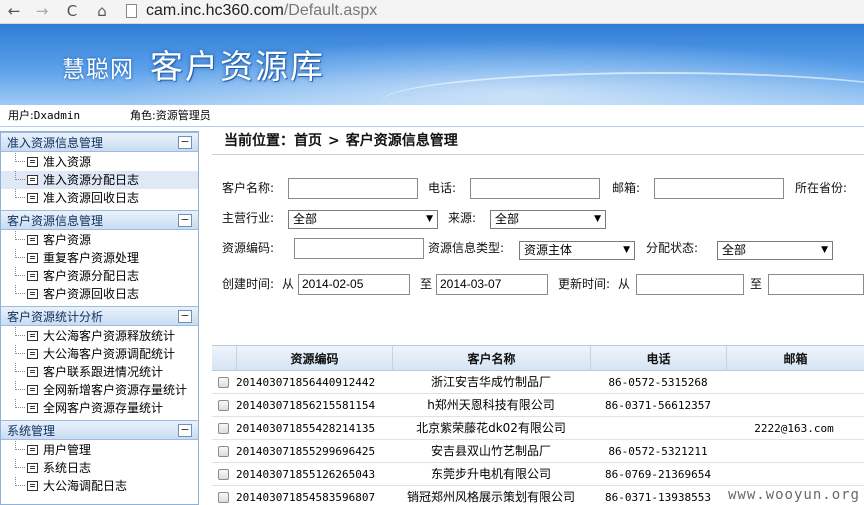  Describe the element at coordinates (99, 220) in the screenshot. I see `menu-group-customer-resources: 客户资源信息管理 −` at that location.